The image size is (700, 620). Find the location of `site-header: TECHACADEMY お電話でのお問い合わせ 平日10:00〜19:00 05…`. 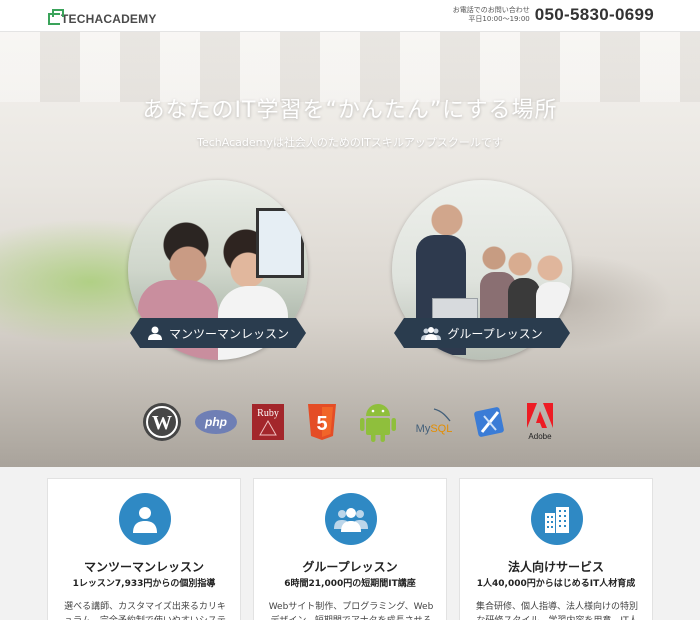

site-header: TECHACADEMY お電話でのお問い合わせ 平日10:00〜19:00 05… is located at coordinates (350, 16).